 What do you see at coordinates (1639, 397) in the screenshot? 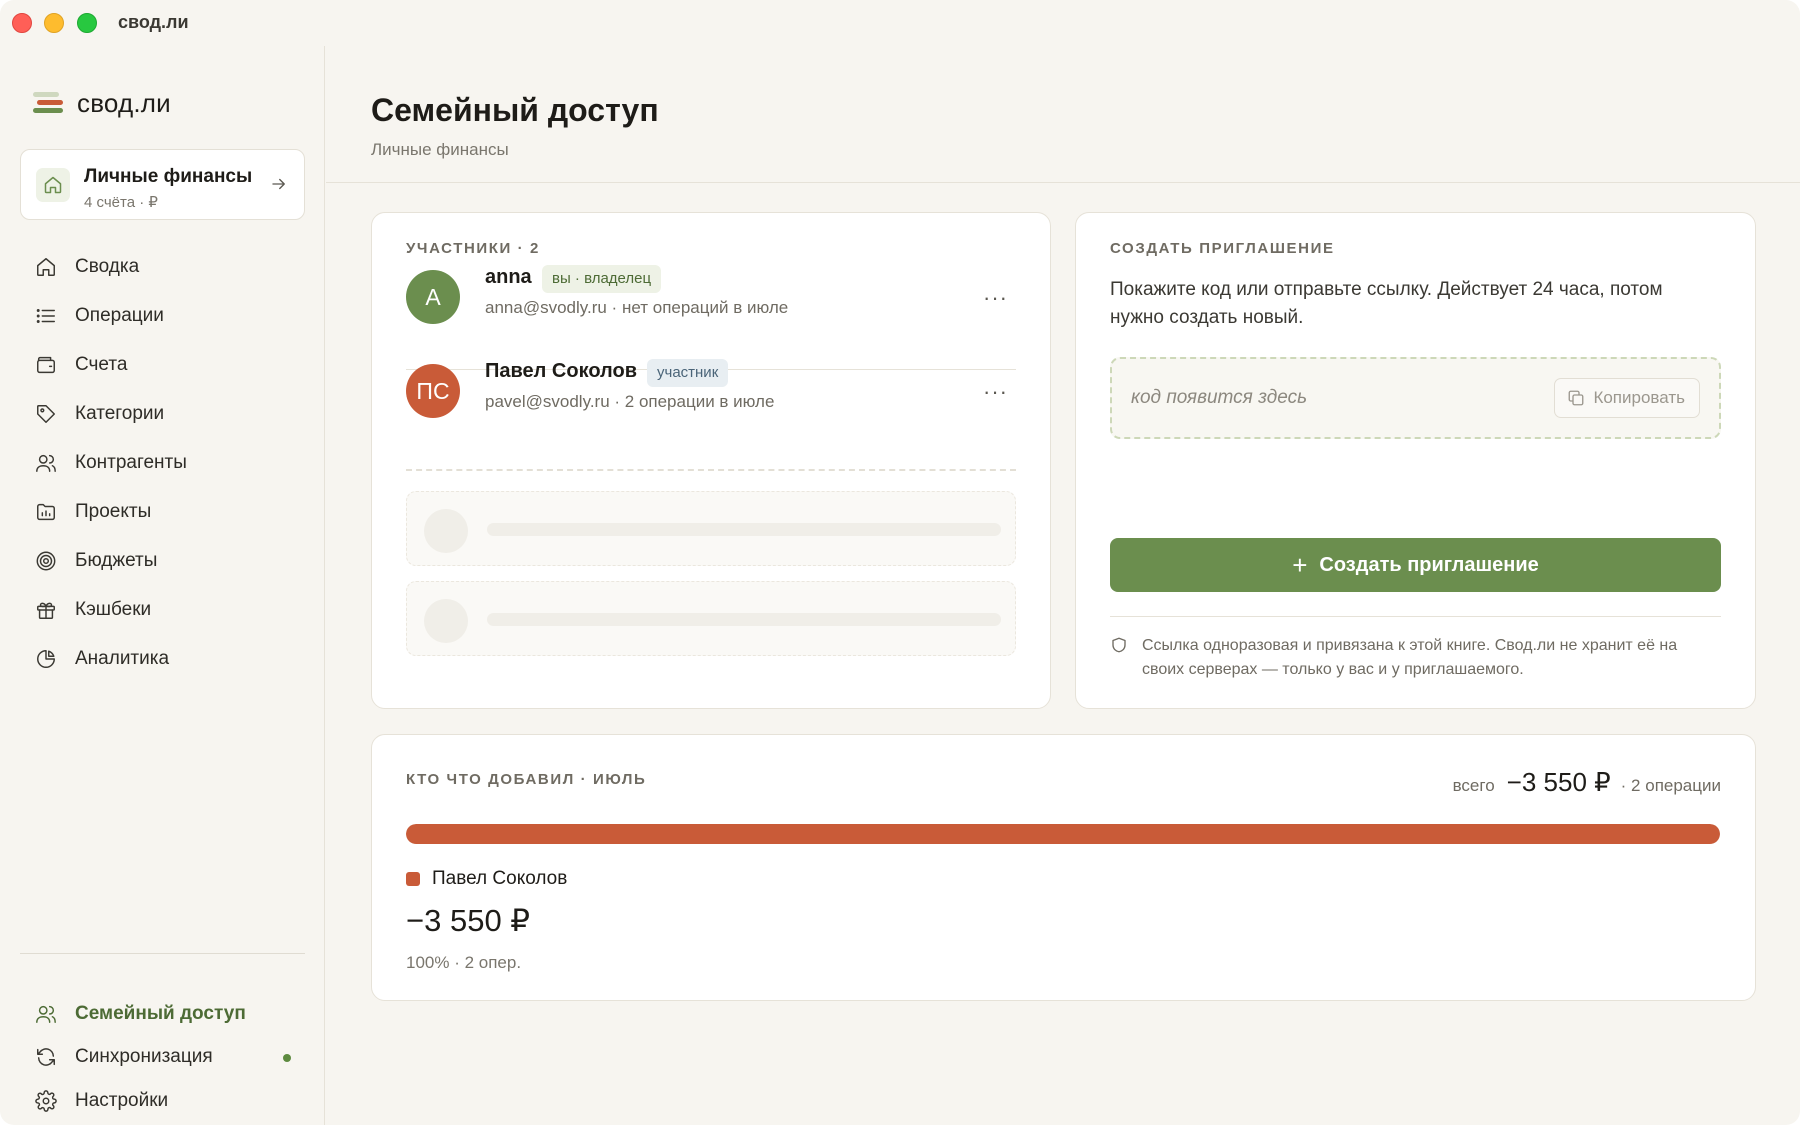
I see `copy-button-label: Копировать` at bounding box center [1639, 397].